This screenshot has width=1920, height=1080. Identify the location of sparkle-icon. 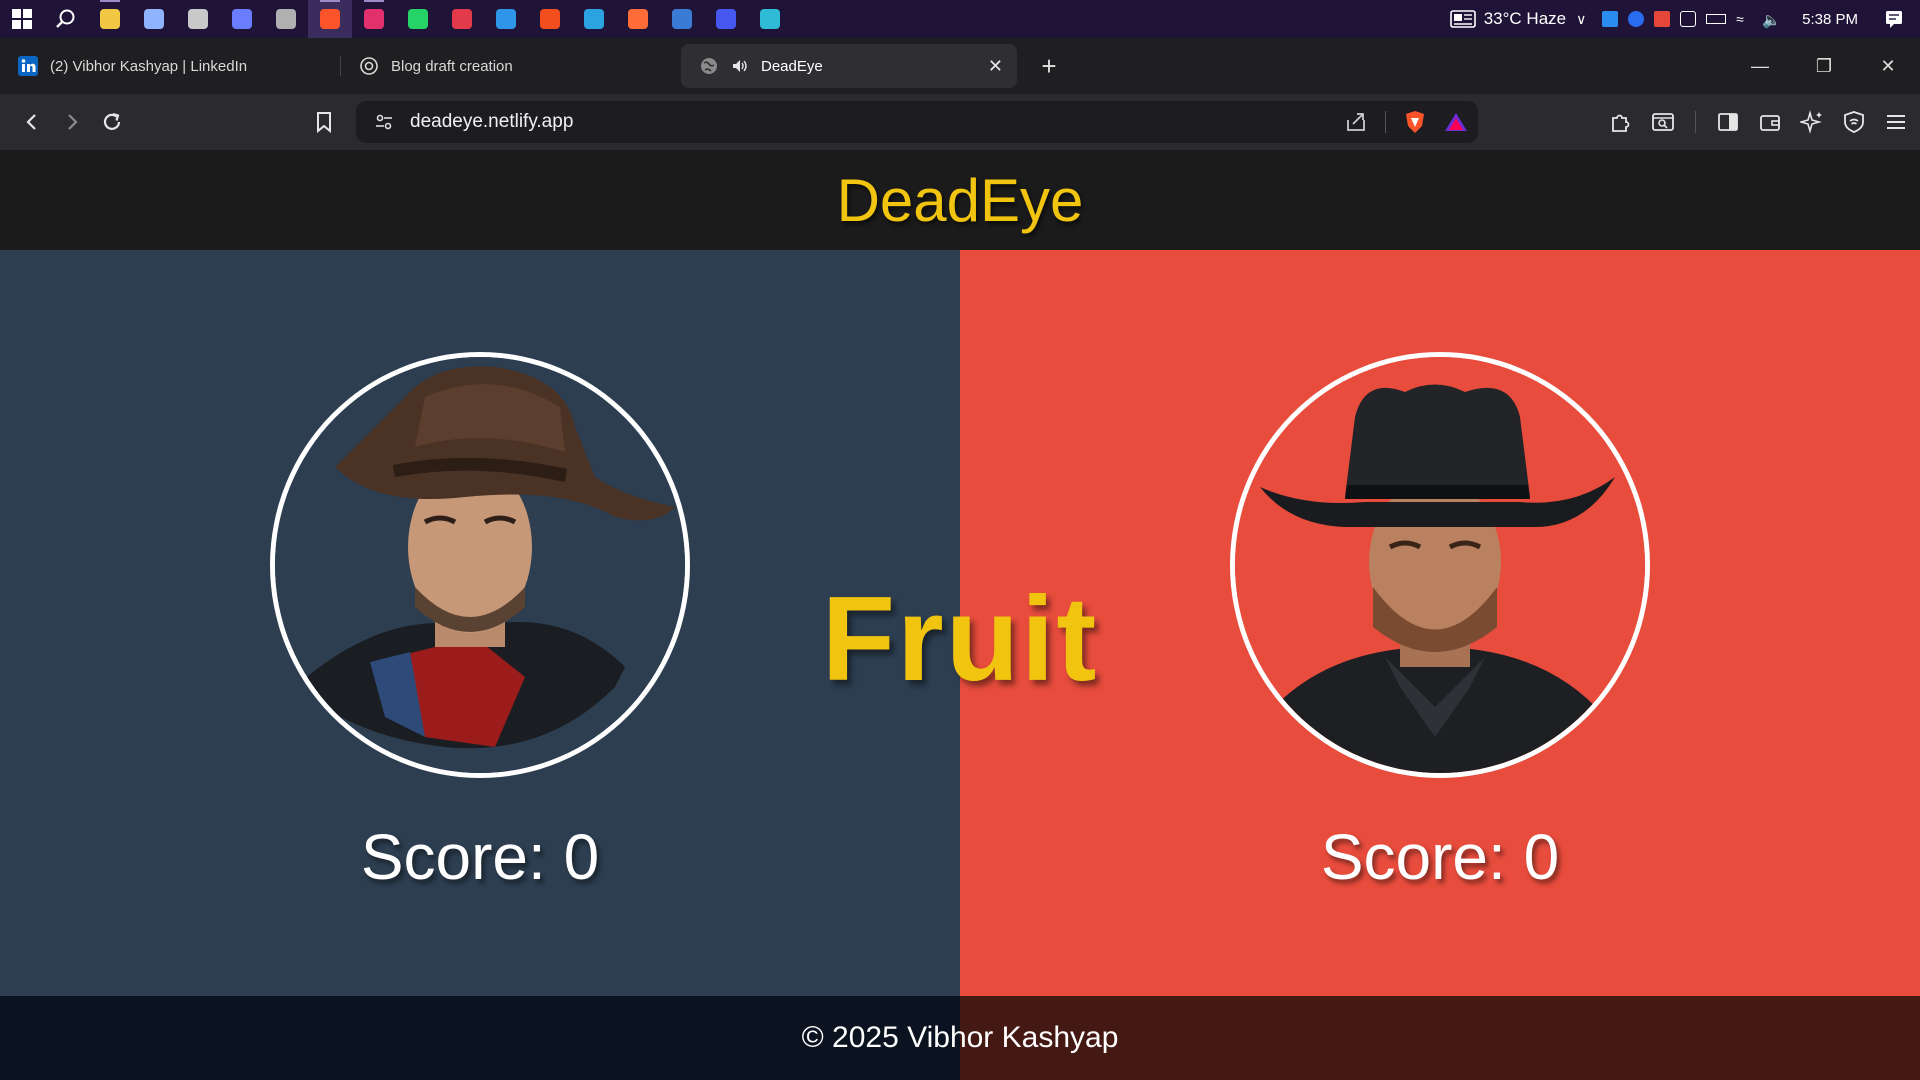
(1811, 122).